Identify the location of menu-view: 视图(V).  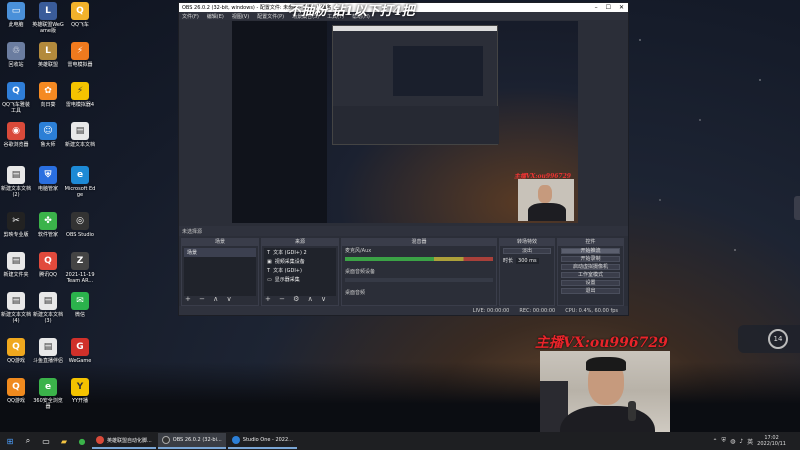
(240, 16).